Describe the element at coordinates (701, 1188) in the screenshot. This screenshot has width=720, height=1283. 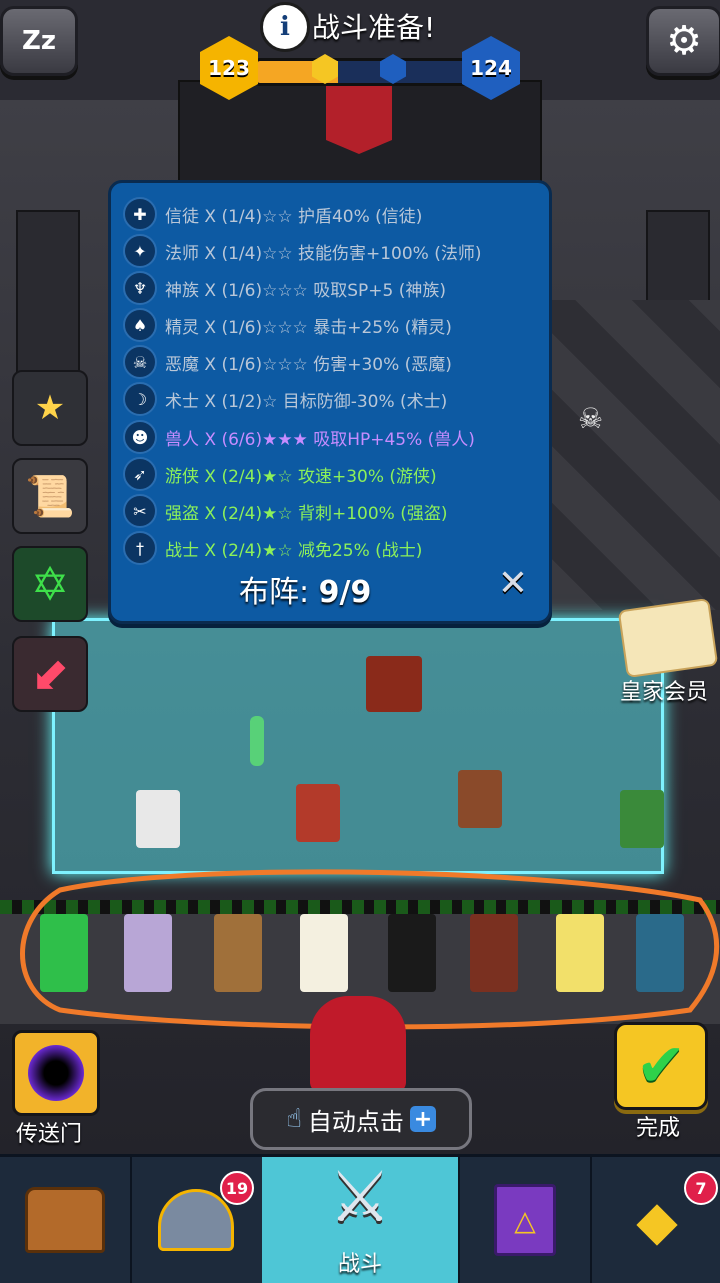
I see `amulet-badge: 7` at that location.